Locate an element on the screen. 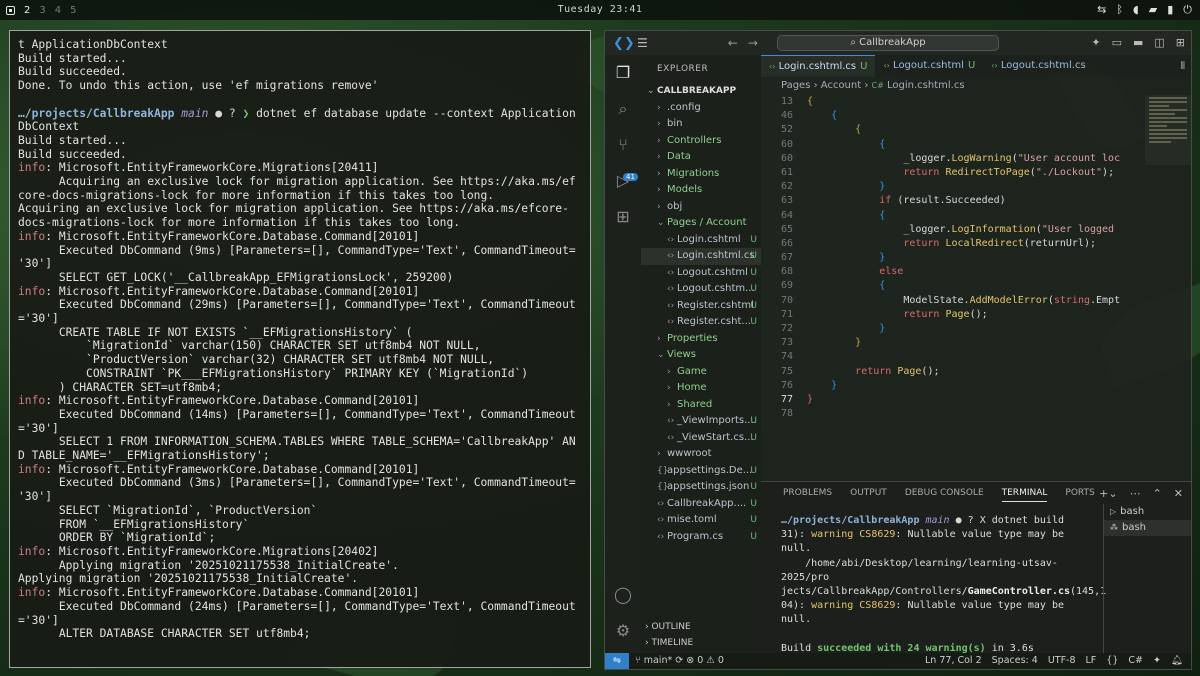 The image size is (1200, 676). status-encoding: UTF-8 is located at coordinates (1062, 661).